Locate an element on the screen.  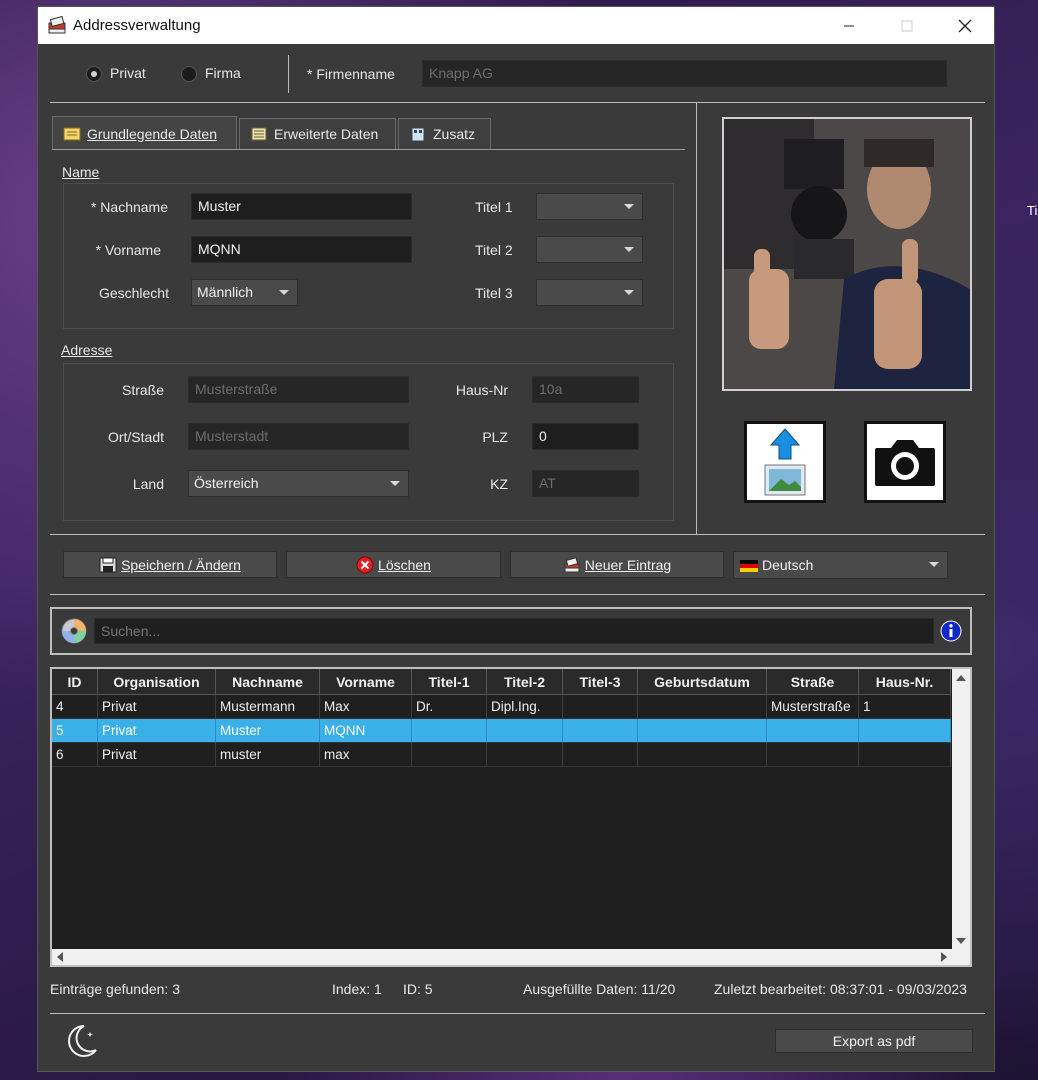
save-button: Speichern / Ändern is located at coordinates (170, 564).